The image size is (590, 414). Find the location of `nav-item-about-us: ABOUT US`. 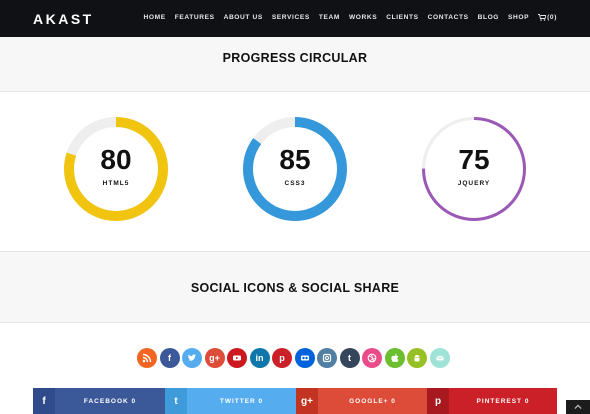

nav-item-about-us: ABOUT US is located at coordinates (243, 17).